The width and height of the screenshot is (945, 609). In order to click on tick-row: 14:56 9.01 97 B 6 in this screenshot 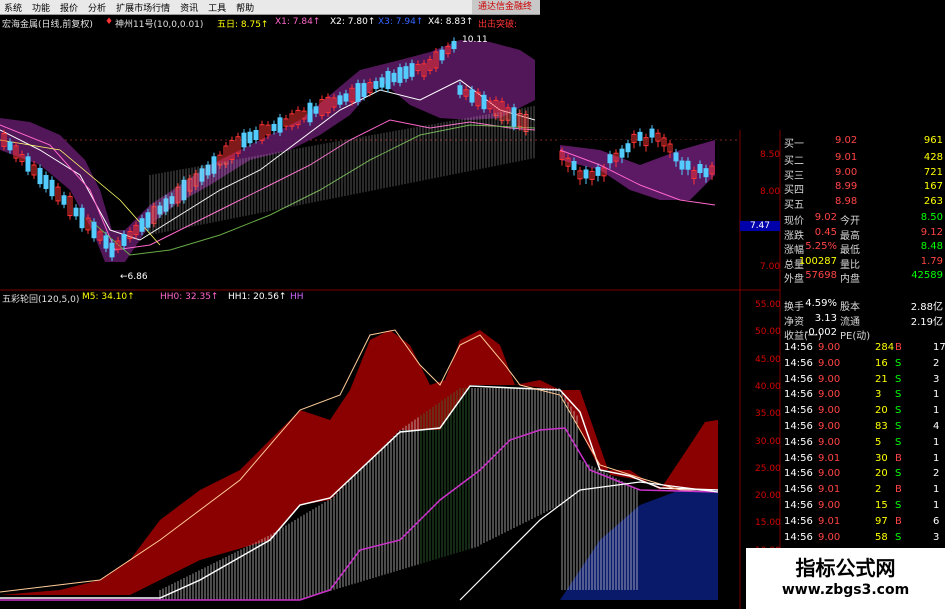, I will do `click(862, 522)`.